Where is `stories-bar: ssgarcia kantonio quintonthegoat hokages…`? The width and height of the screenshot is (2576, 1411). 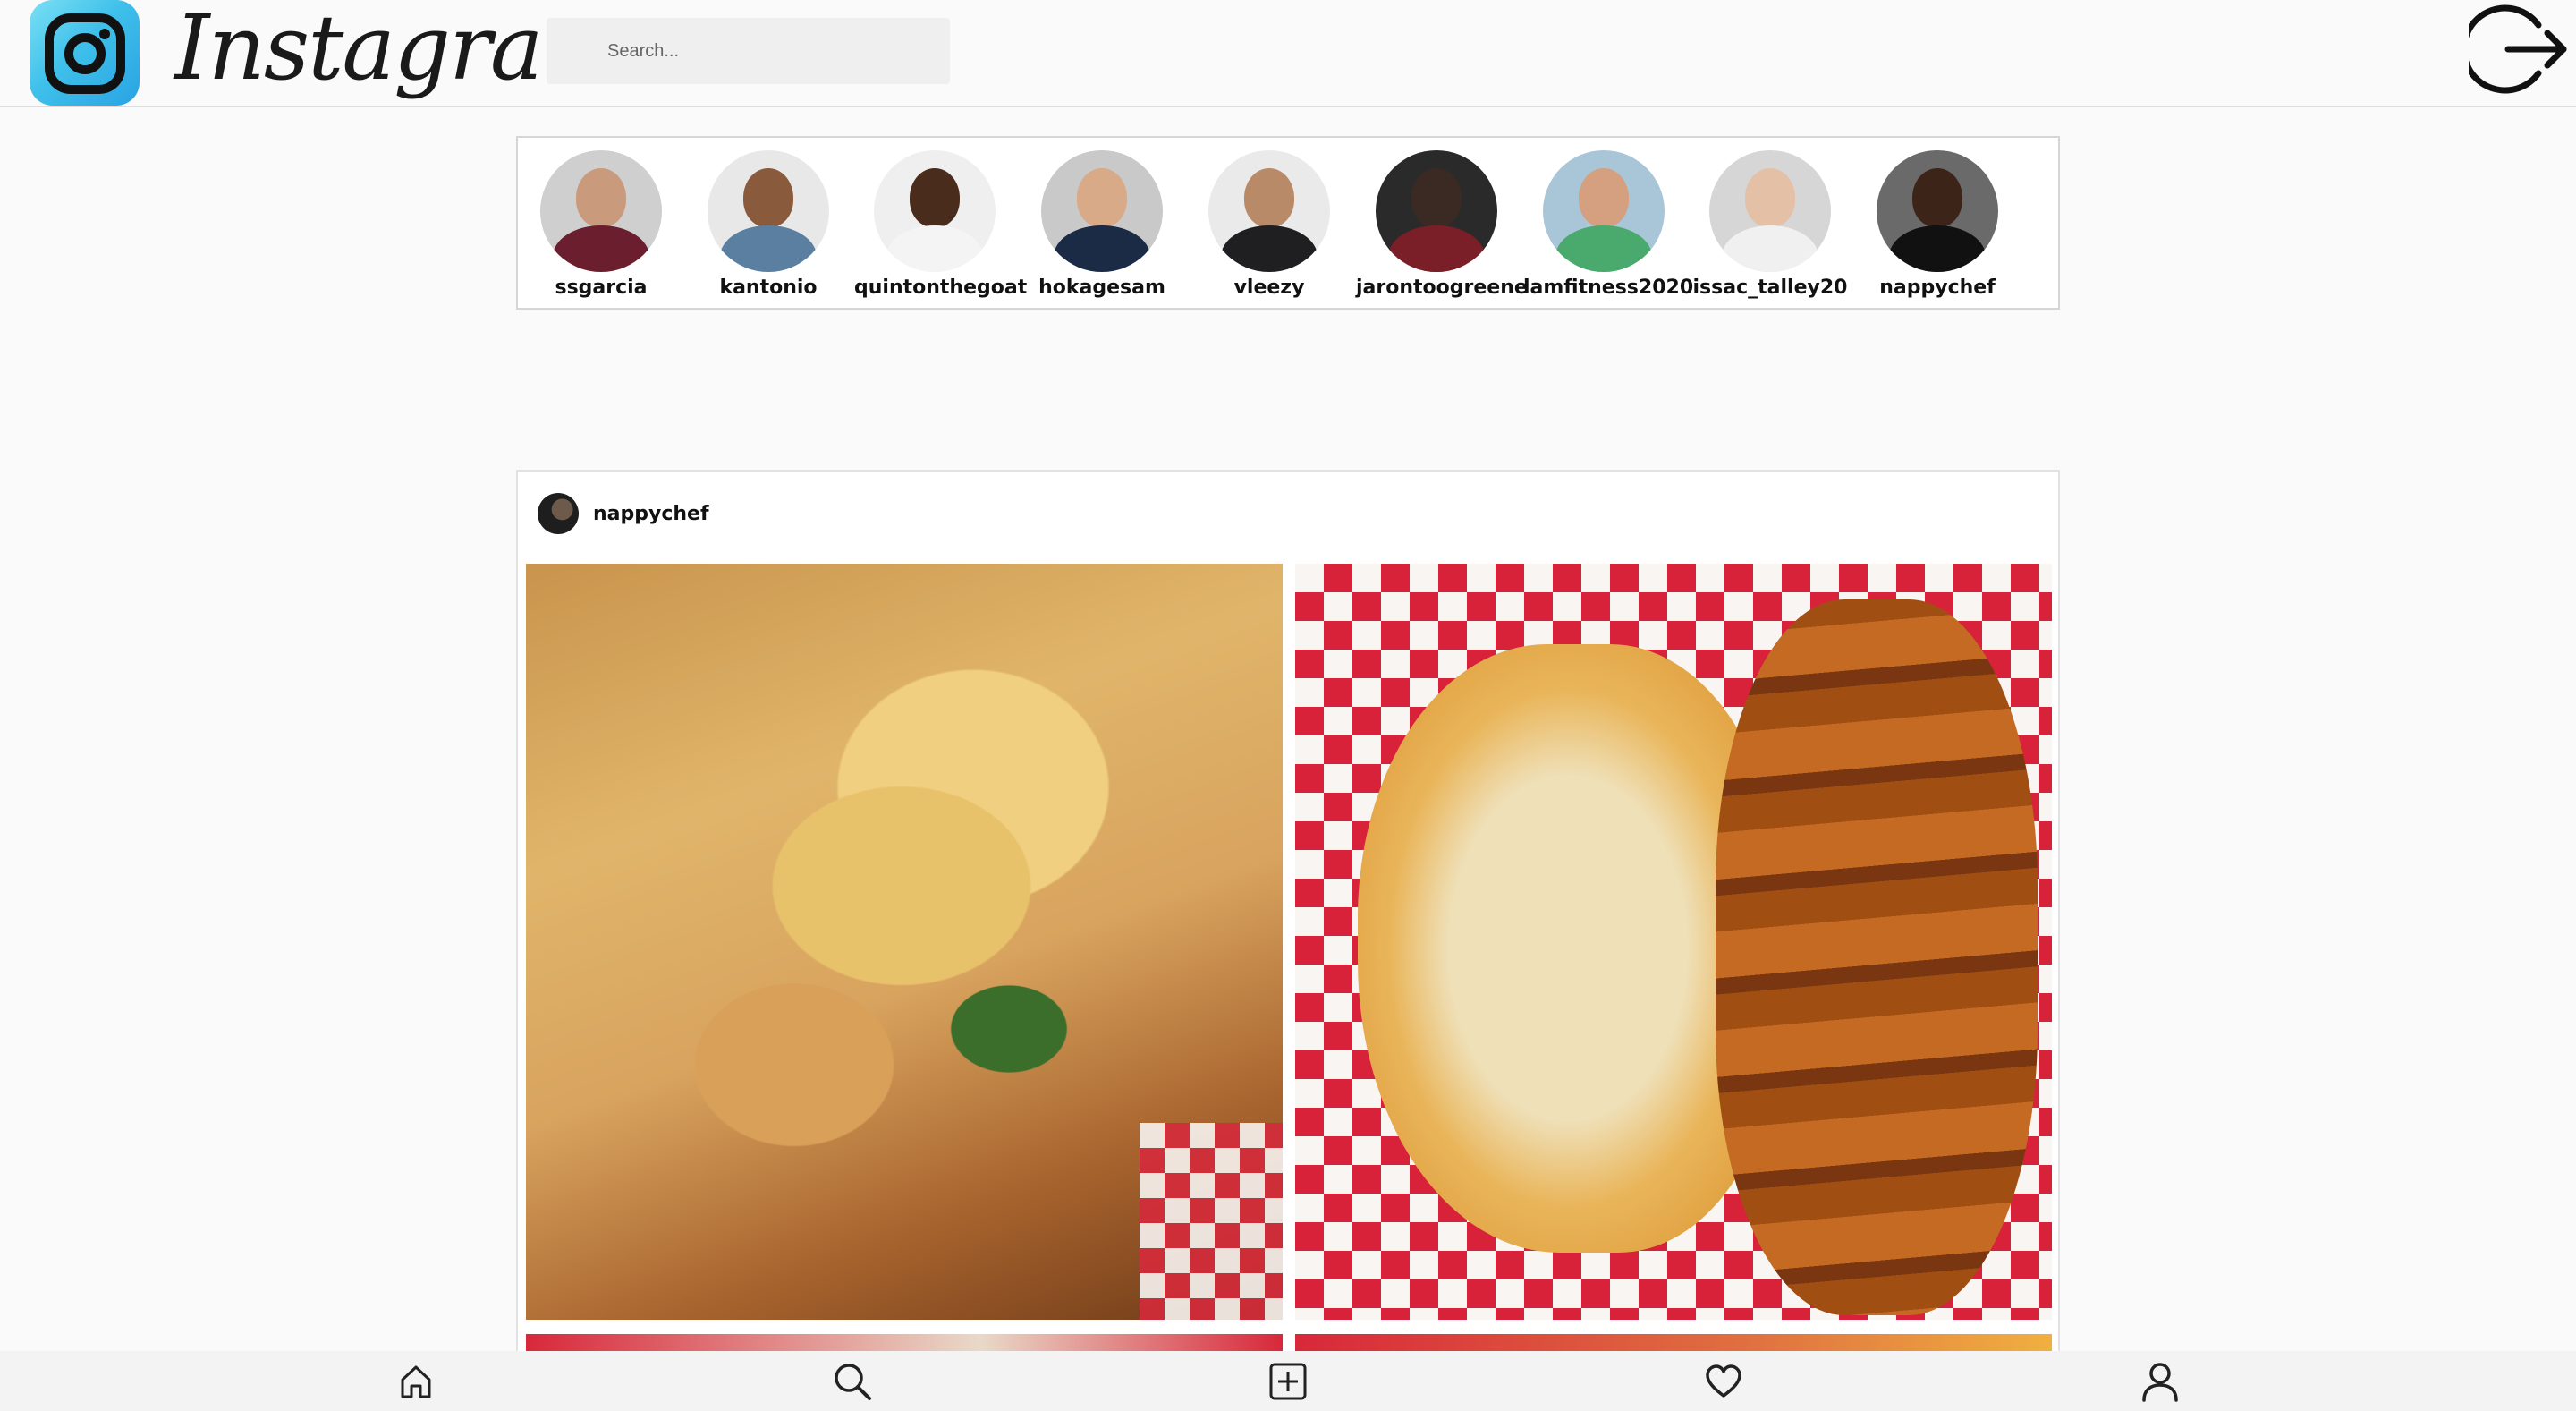
stories-bar: ssgarcia kantonio quintonthegoat hokages… is located at coordinates (1288, 223).